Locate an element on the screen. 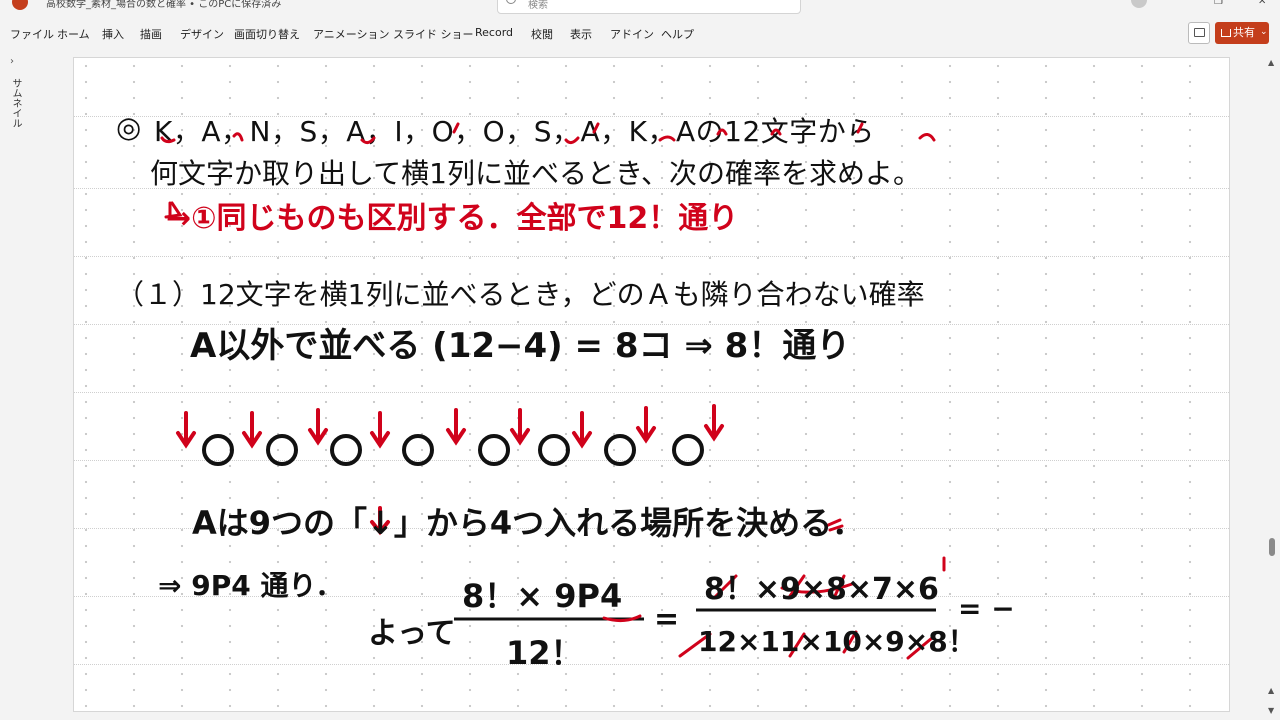 Image resolution: width=1280 pixels, height=720 pixels. share-label: 共有 is located at coordinates (1244, 32).